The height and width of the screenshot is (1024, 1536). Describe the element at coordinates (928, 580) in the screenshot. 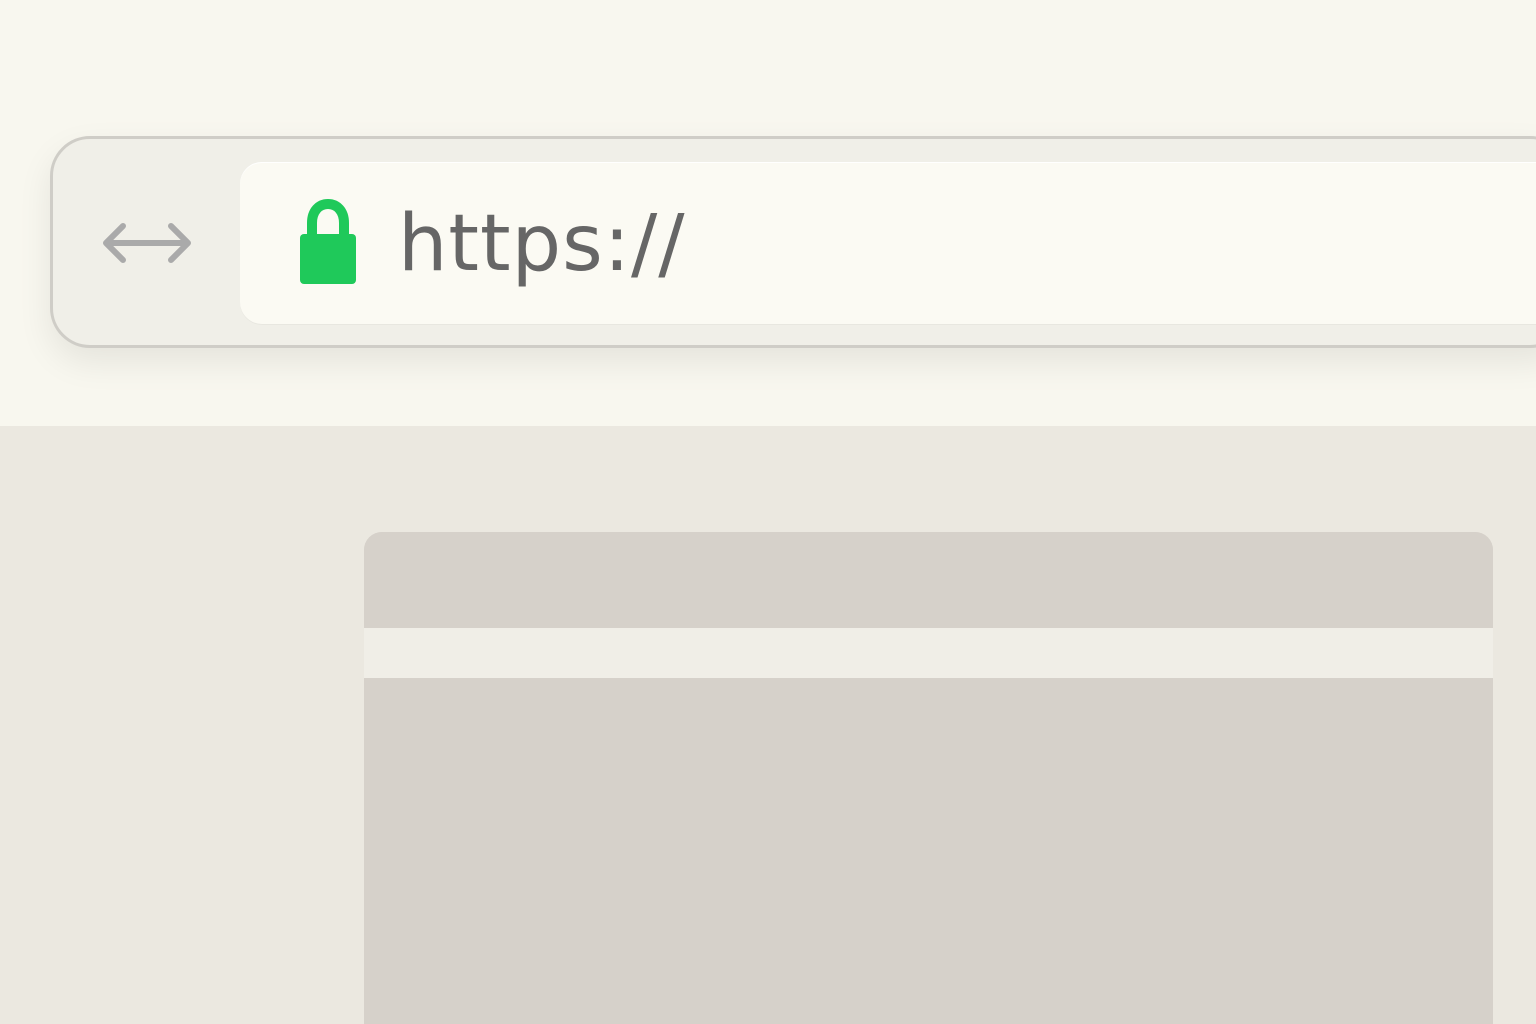

I see `card-header-placeholder` at that location.